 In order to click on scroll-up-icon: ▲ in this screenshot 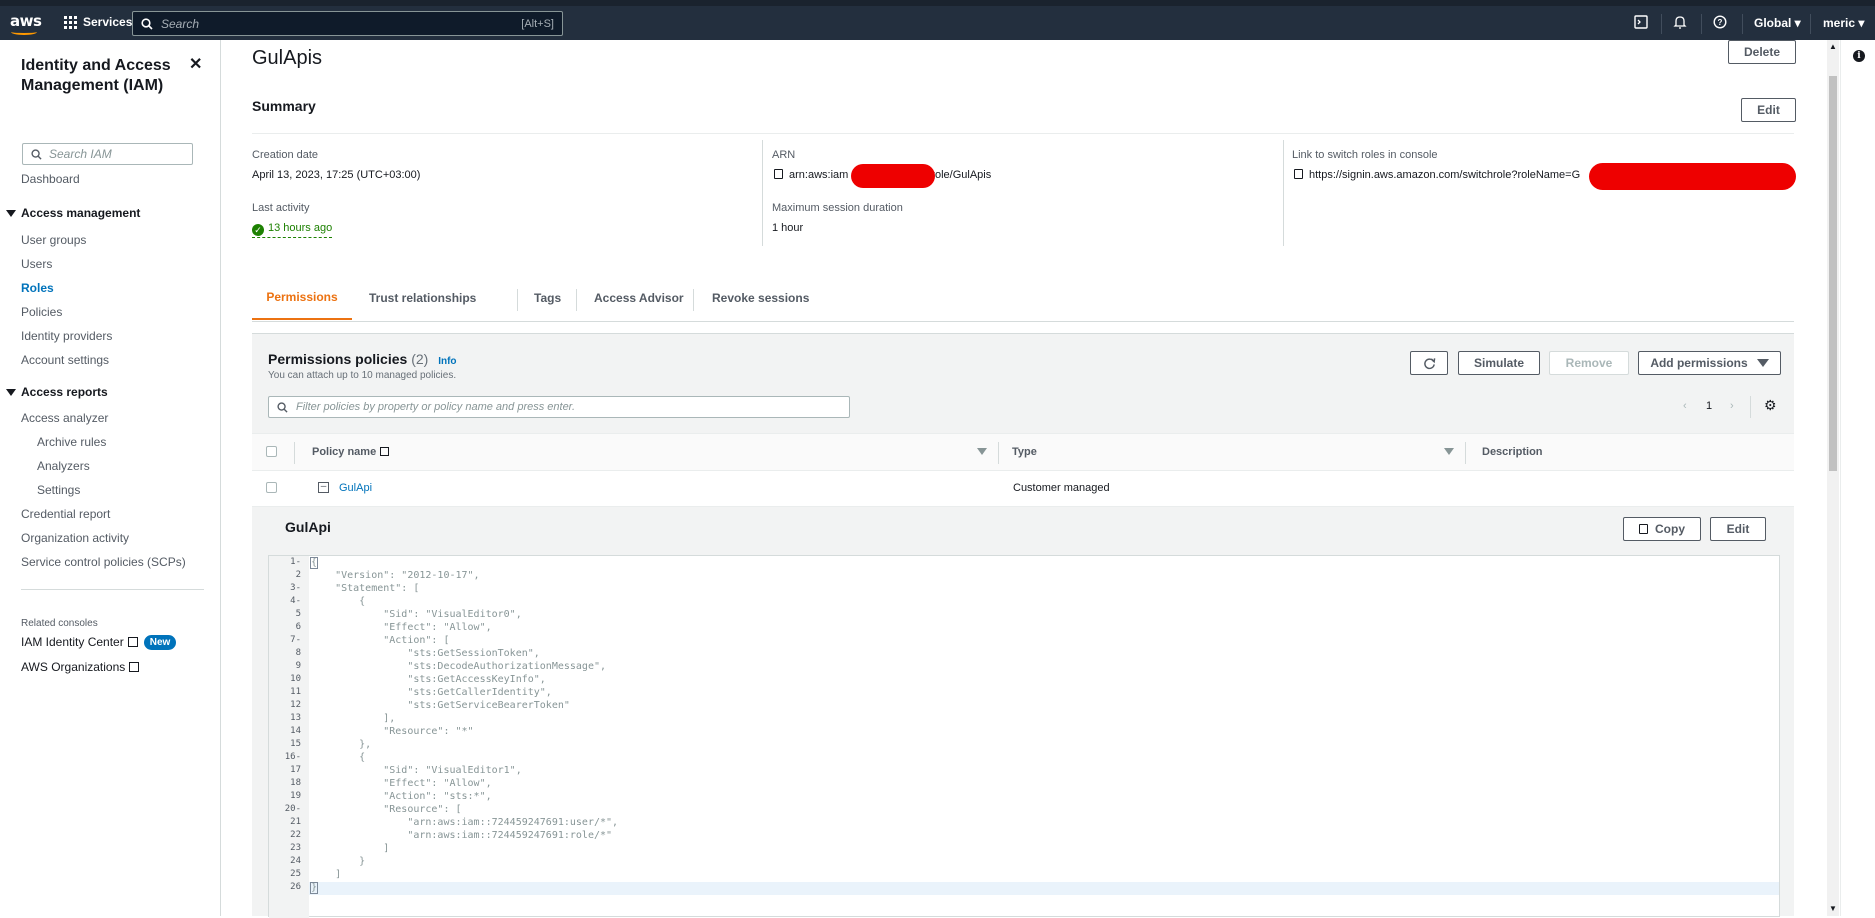, I will do `click(1833, 46)`.